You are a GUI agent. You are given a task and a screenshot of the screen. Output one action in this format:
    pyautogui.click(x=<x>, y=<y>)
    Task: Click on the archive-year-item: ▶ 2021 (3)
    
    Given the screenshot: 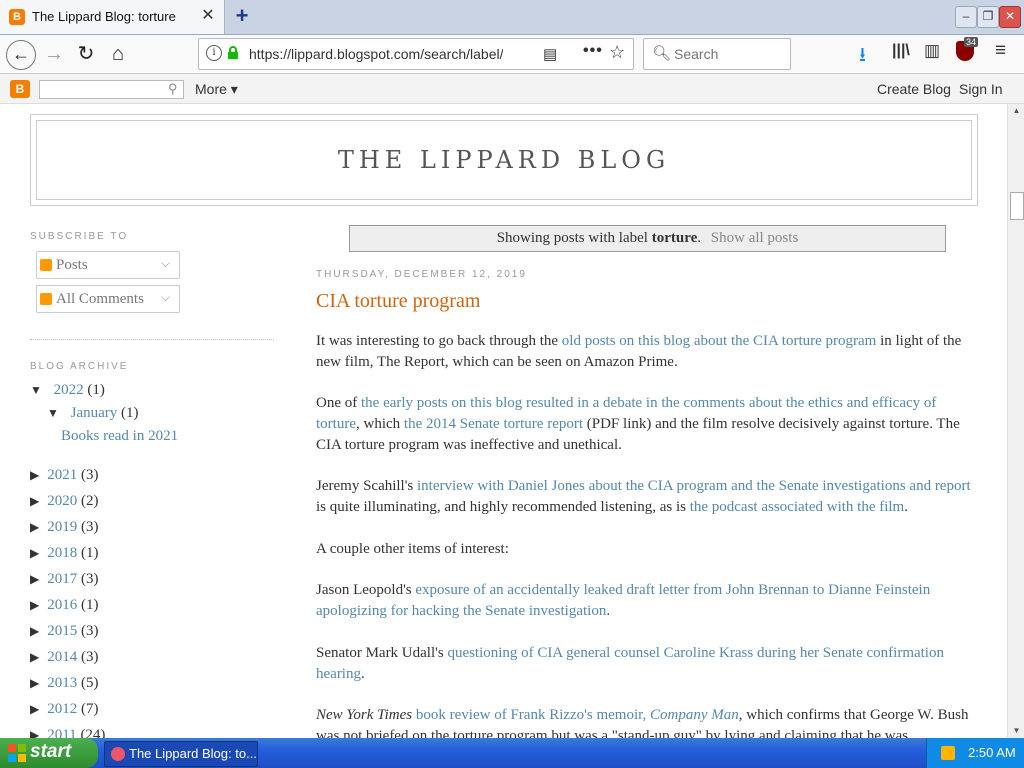 What is the action you would take?
    pyautogui.click(x=64, y=475)
    